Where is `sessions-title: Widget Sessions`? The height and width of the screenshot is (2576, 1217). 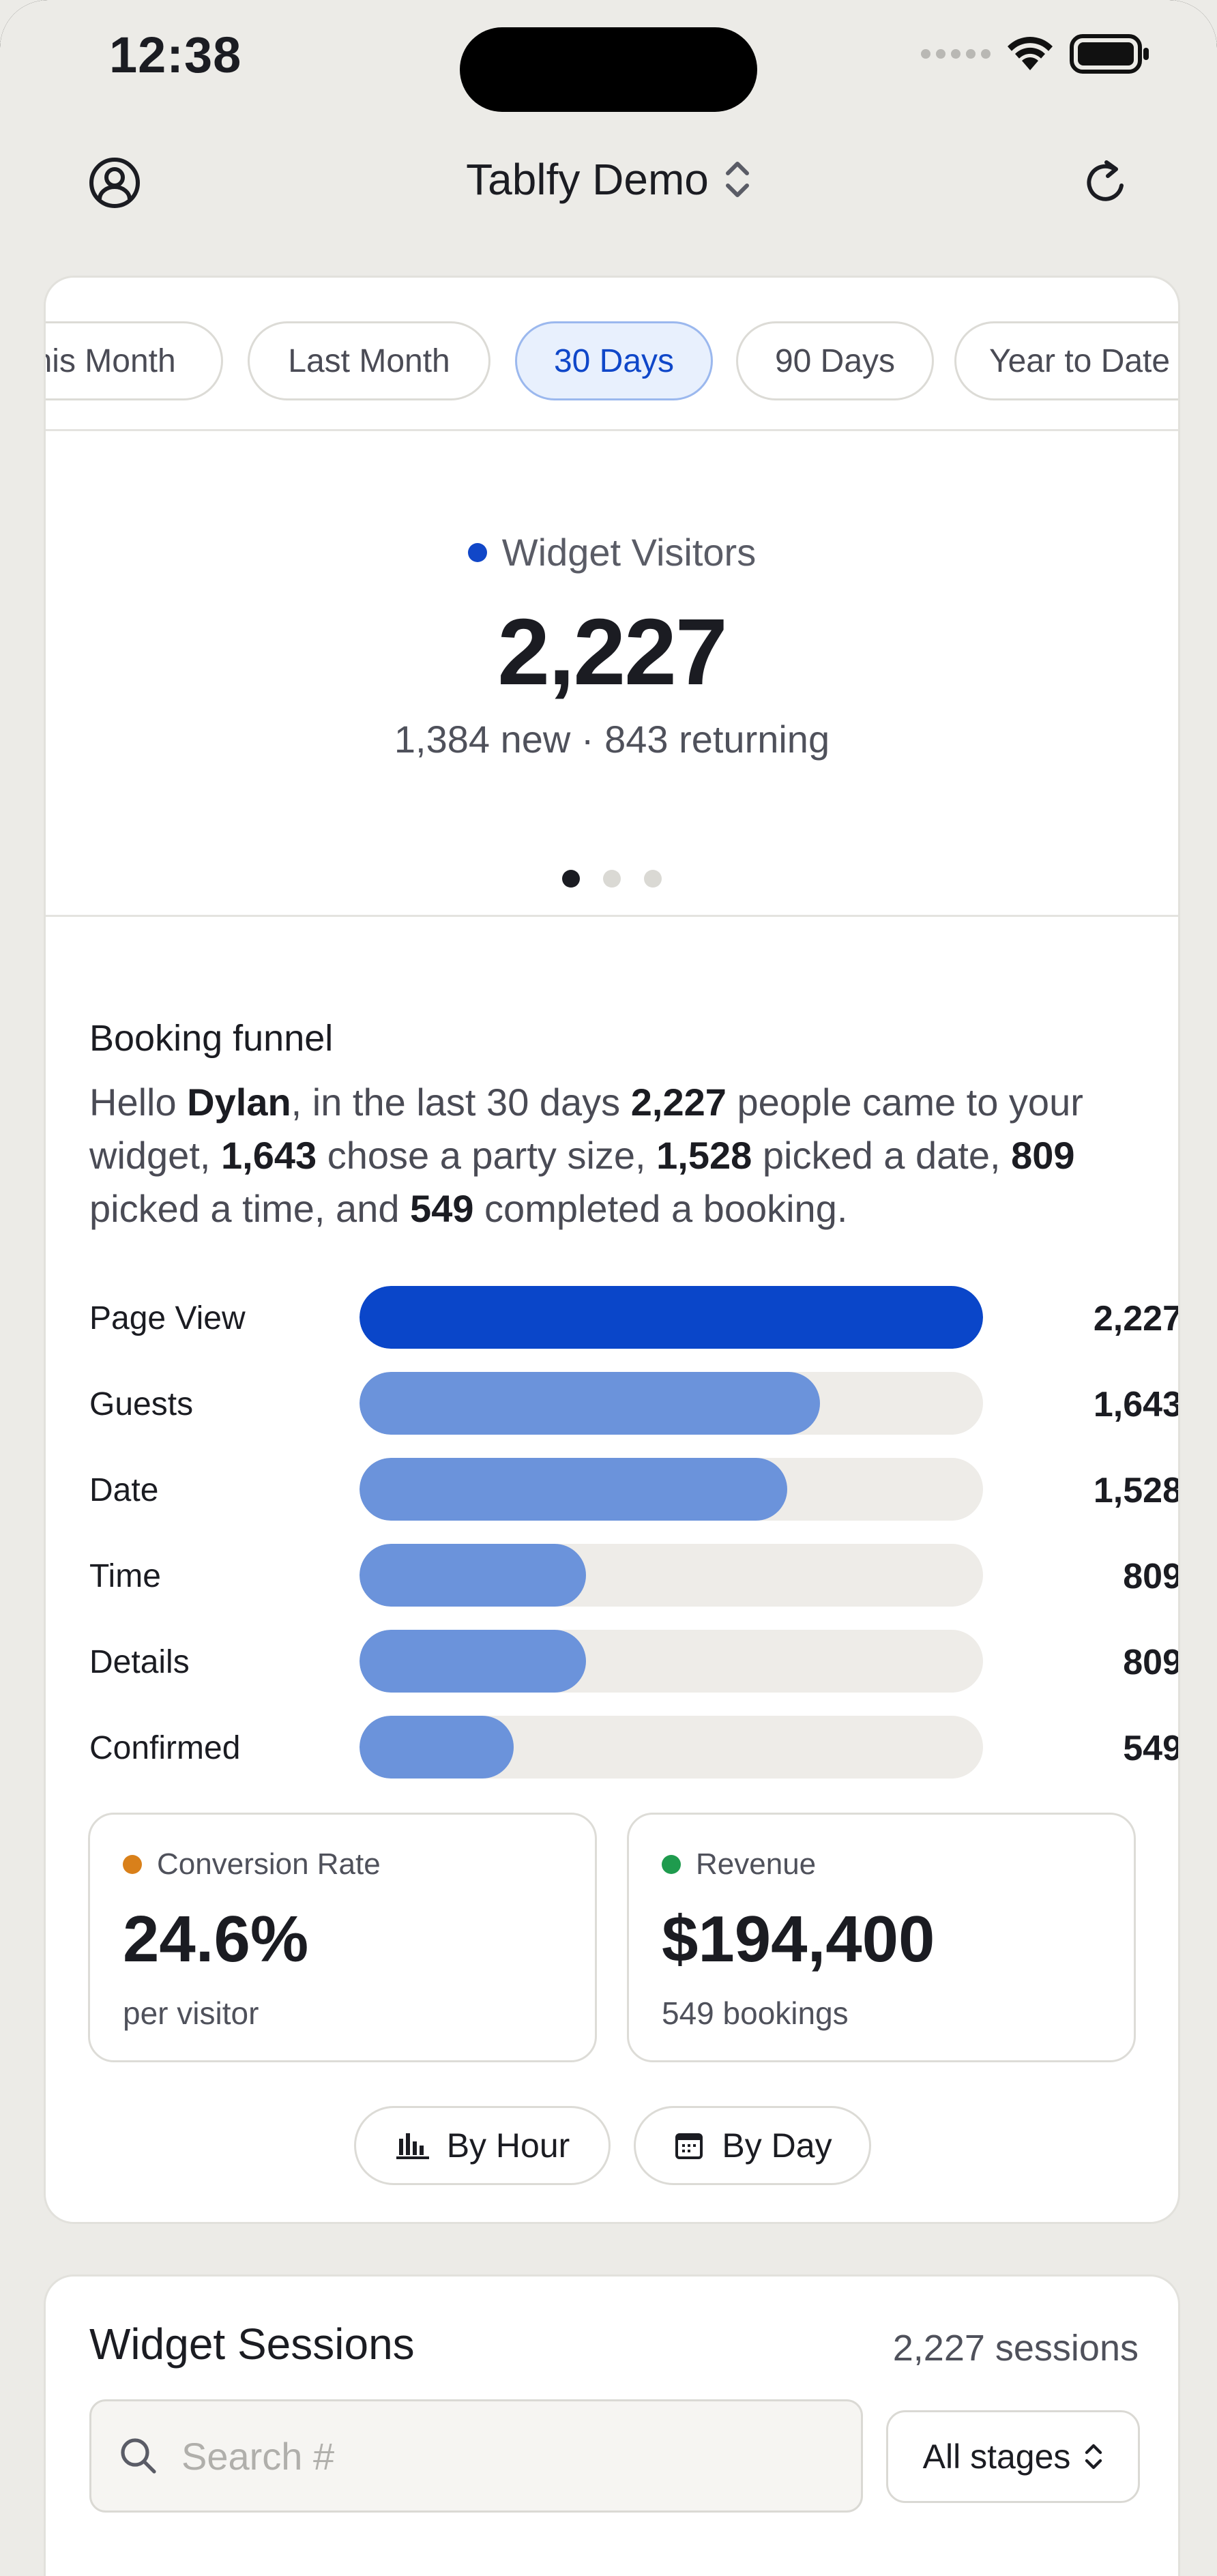 sessions-title: Widget Sessions is located at coordinates (252, 2344).